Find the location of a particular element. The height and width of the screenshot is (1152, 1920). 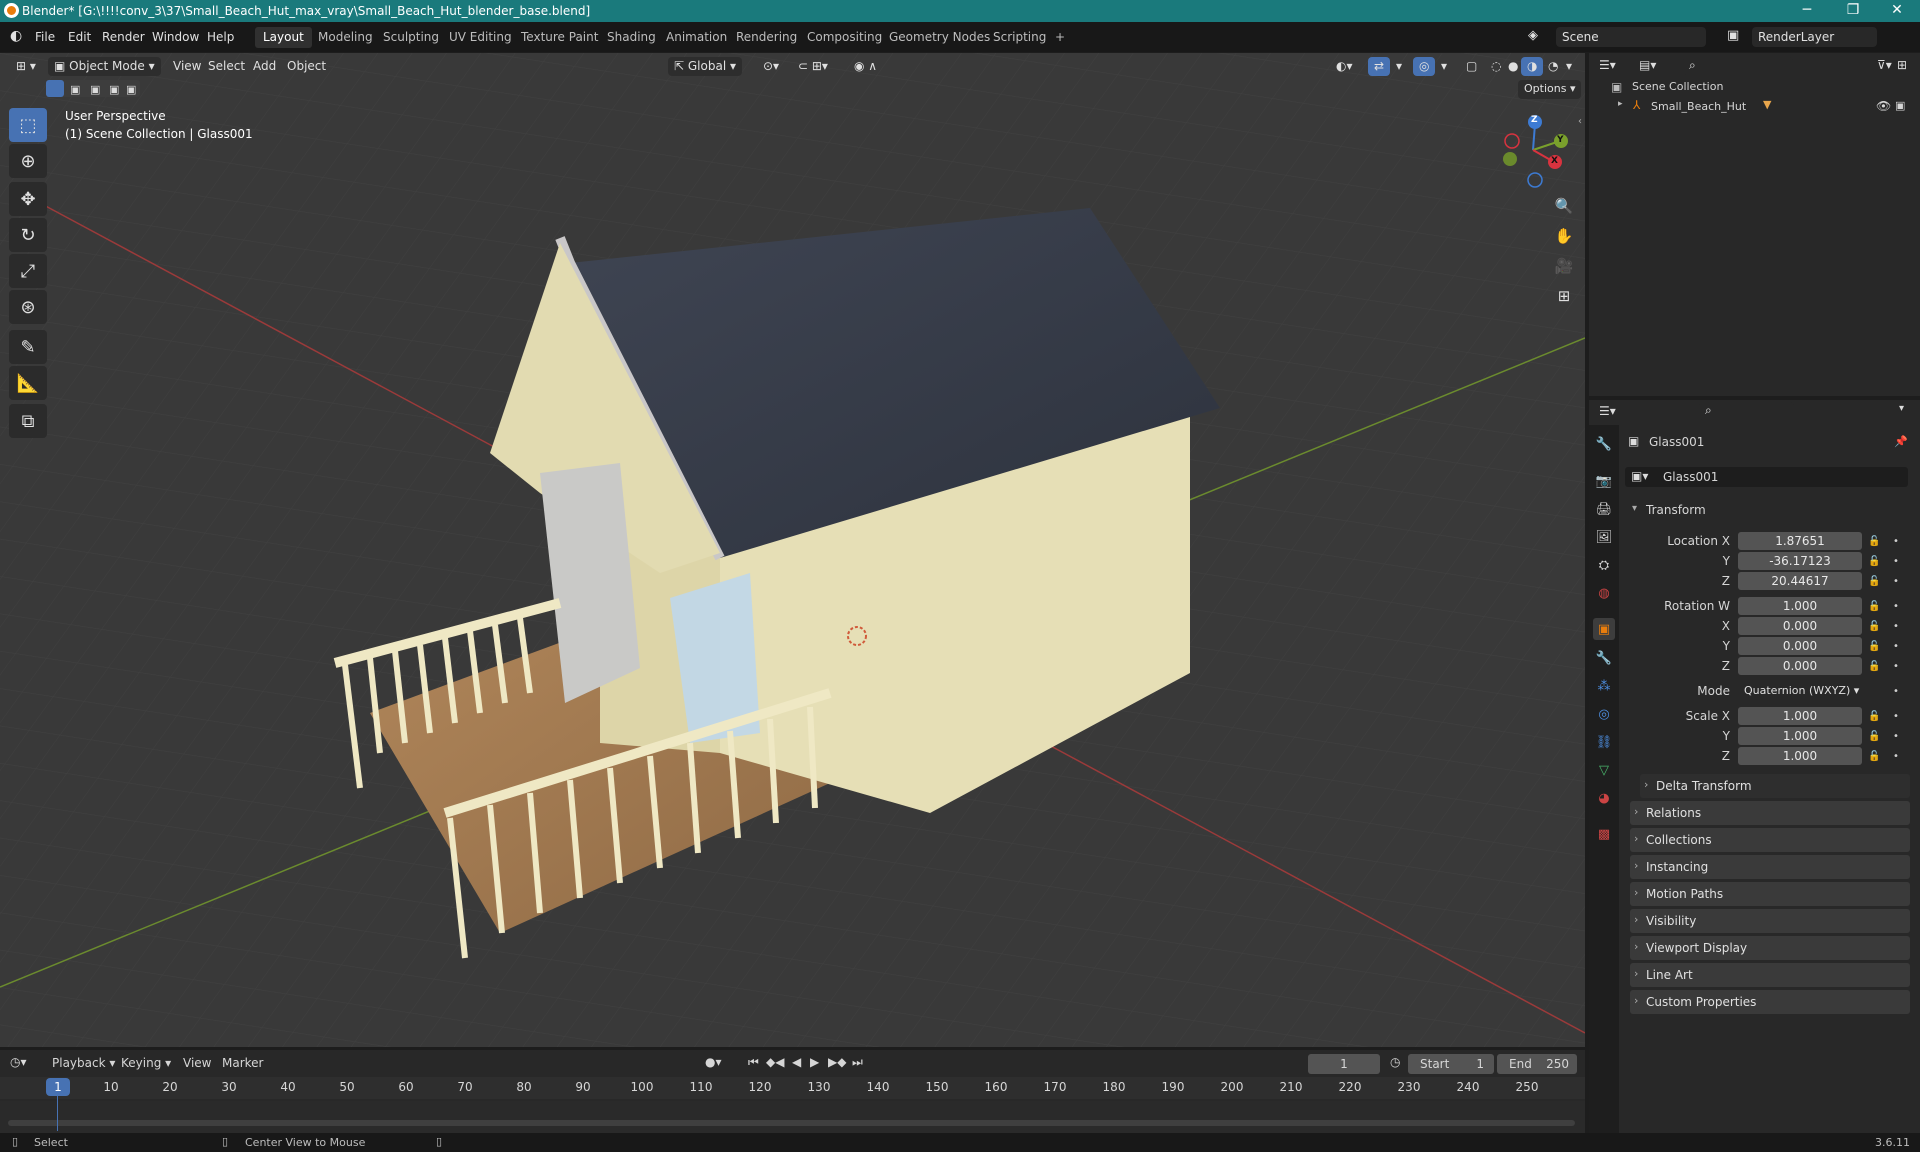

constraints-tab-icon: ⛓ is located at coordinates (1604, 742).